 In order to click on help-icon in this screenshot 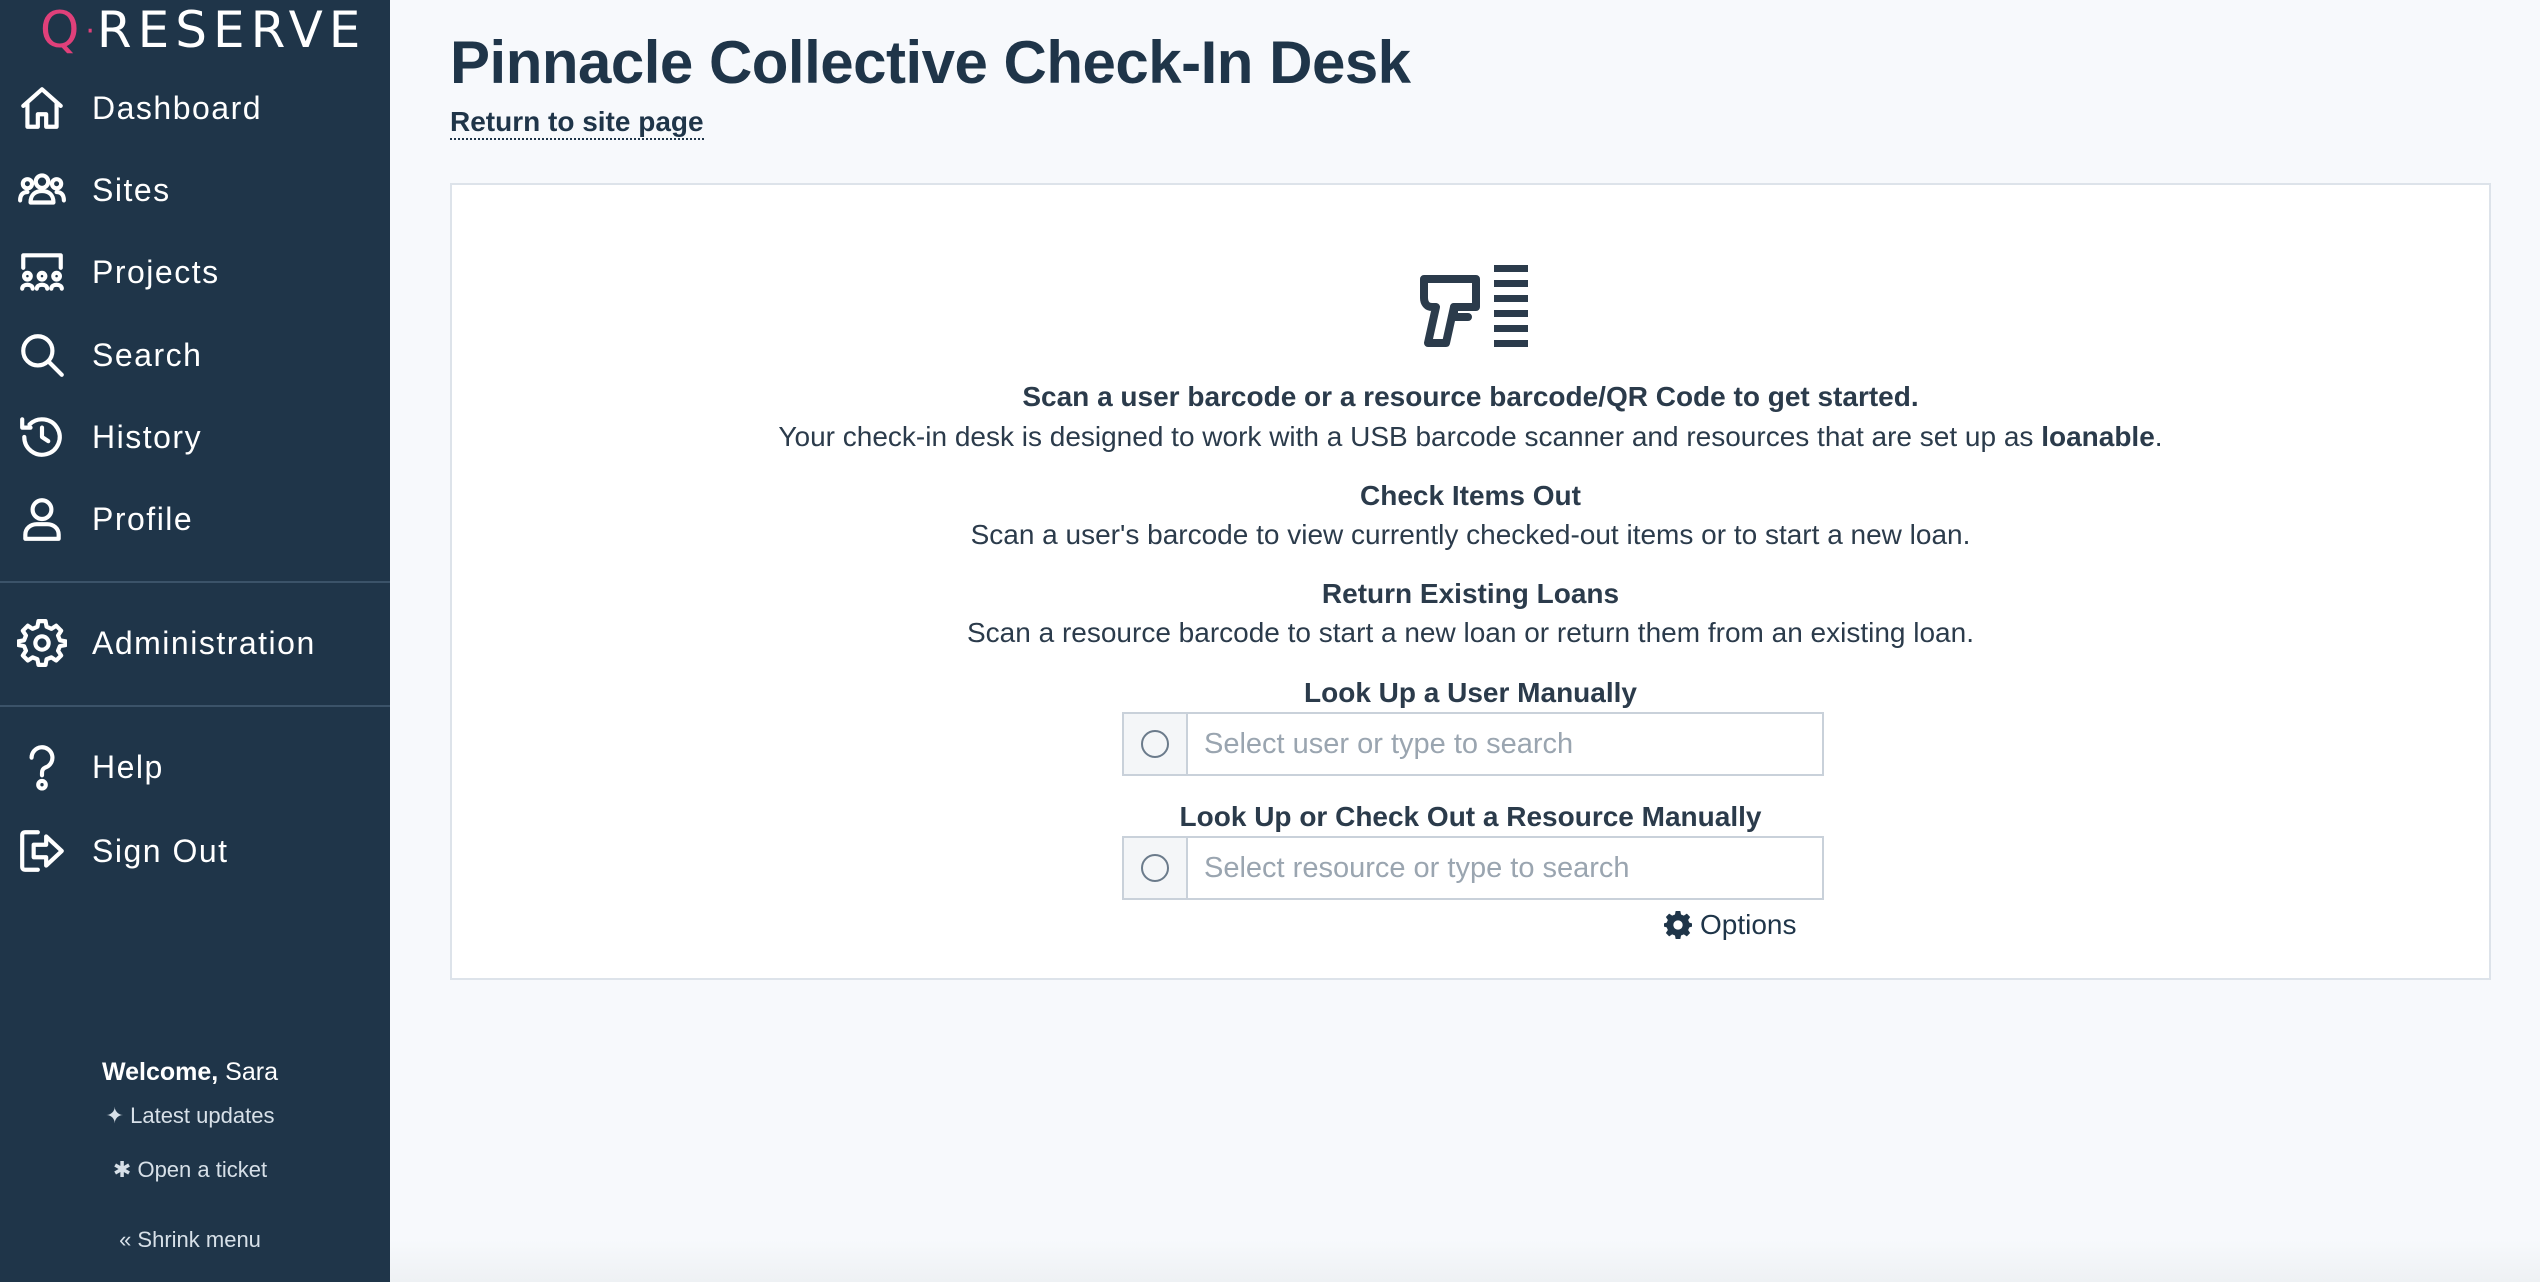, I will do `click(42, 767)`.